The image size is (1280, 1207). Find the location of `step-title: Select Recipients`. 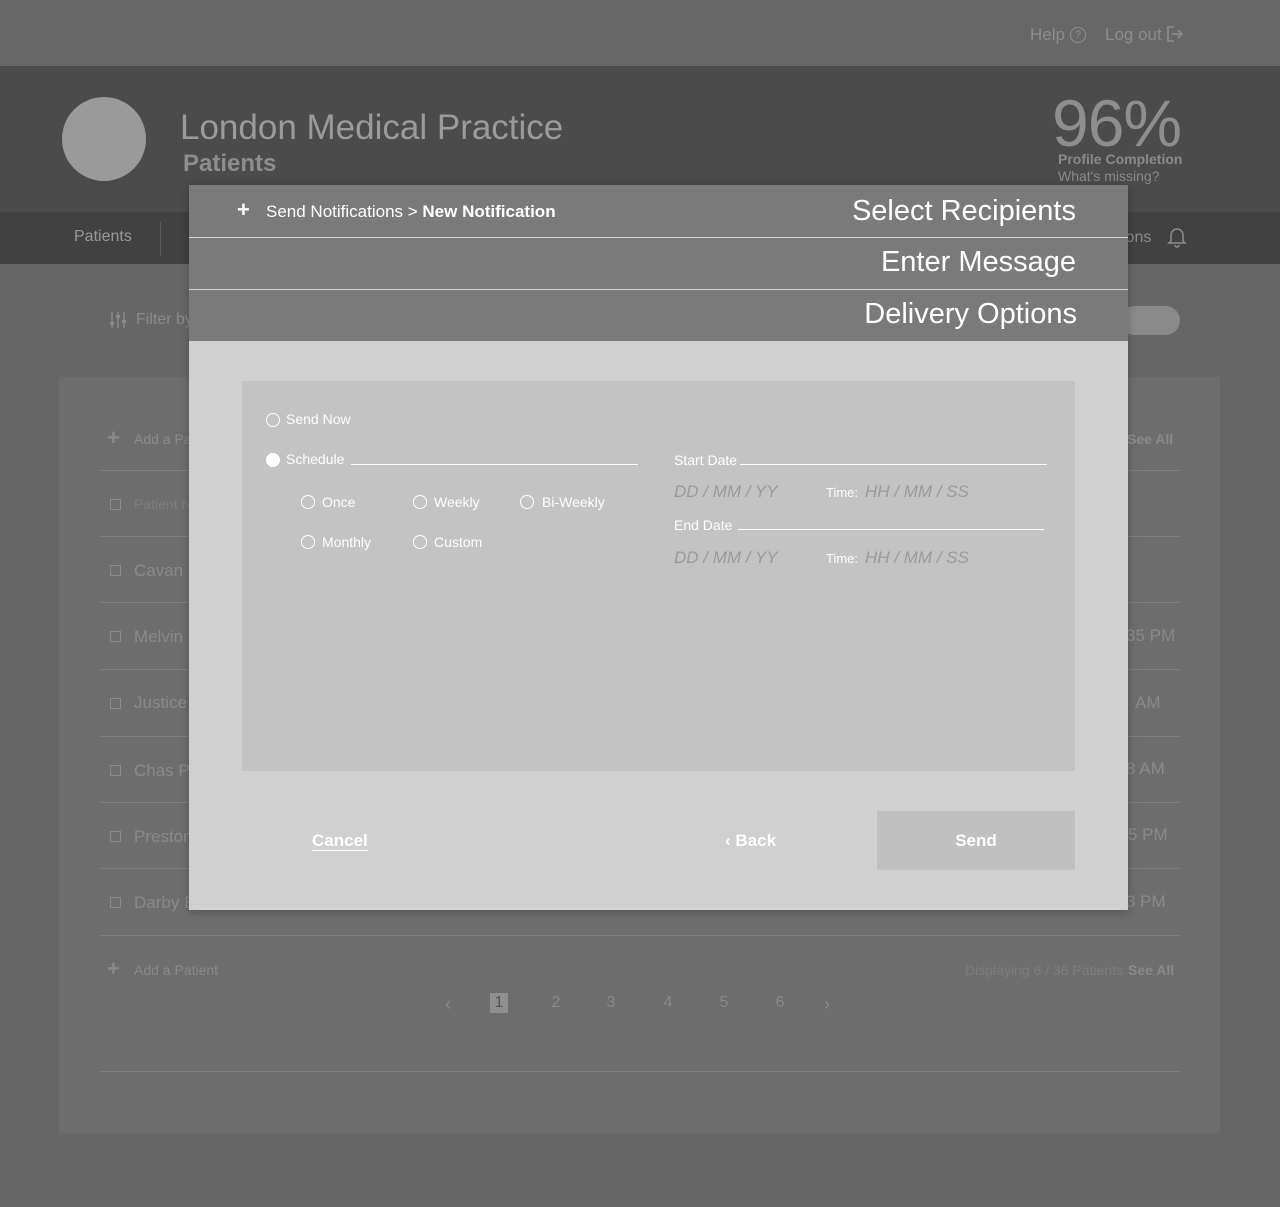

step-title: Select Recipients is located at coordinates (964, 211).